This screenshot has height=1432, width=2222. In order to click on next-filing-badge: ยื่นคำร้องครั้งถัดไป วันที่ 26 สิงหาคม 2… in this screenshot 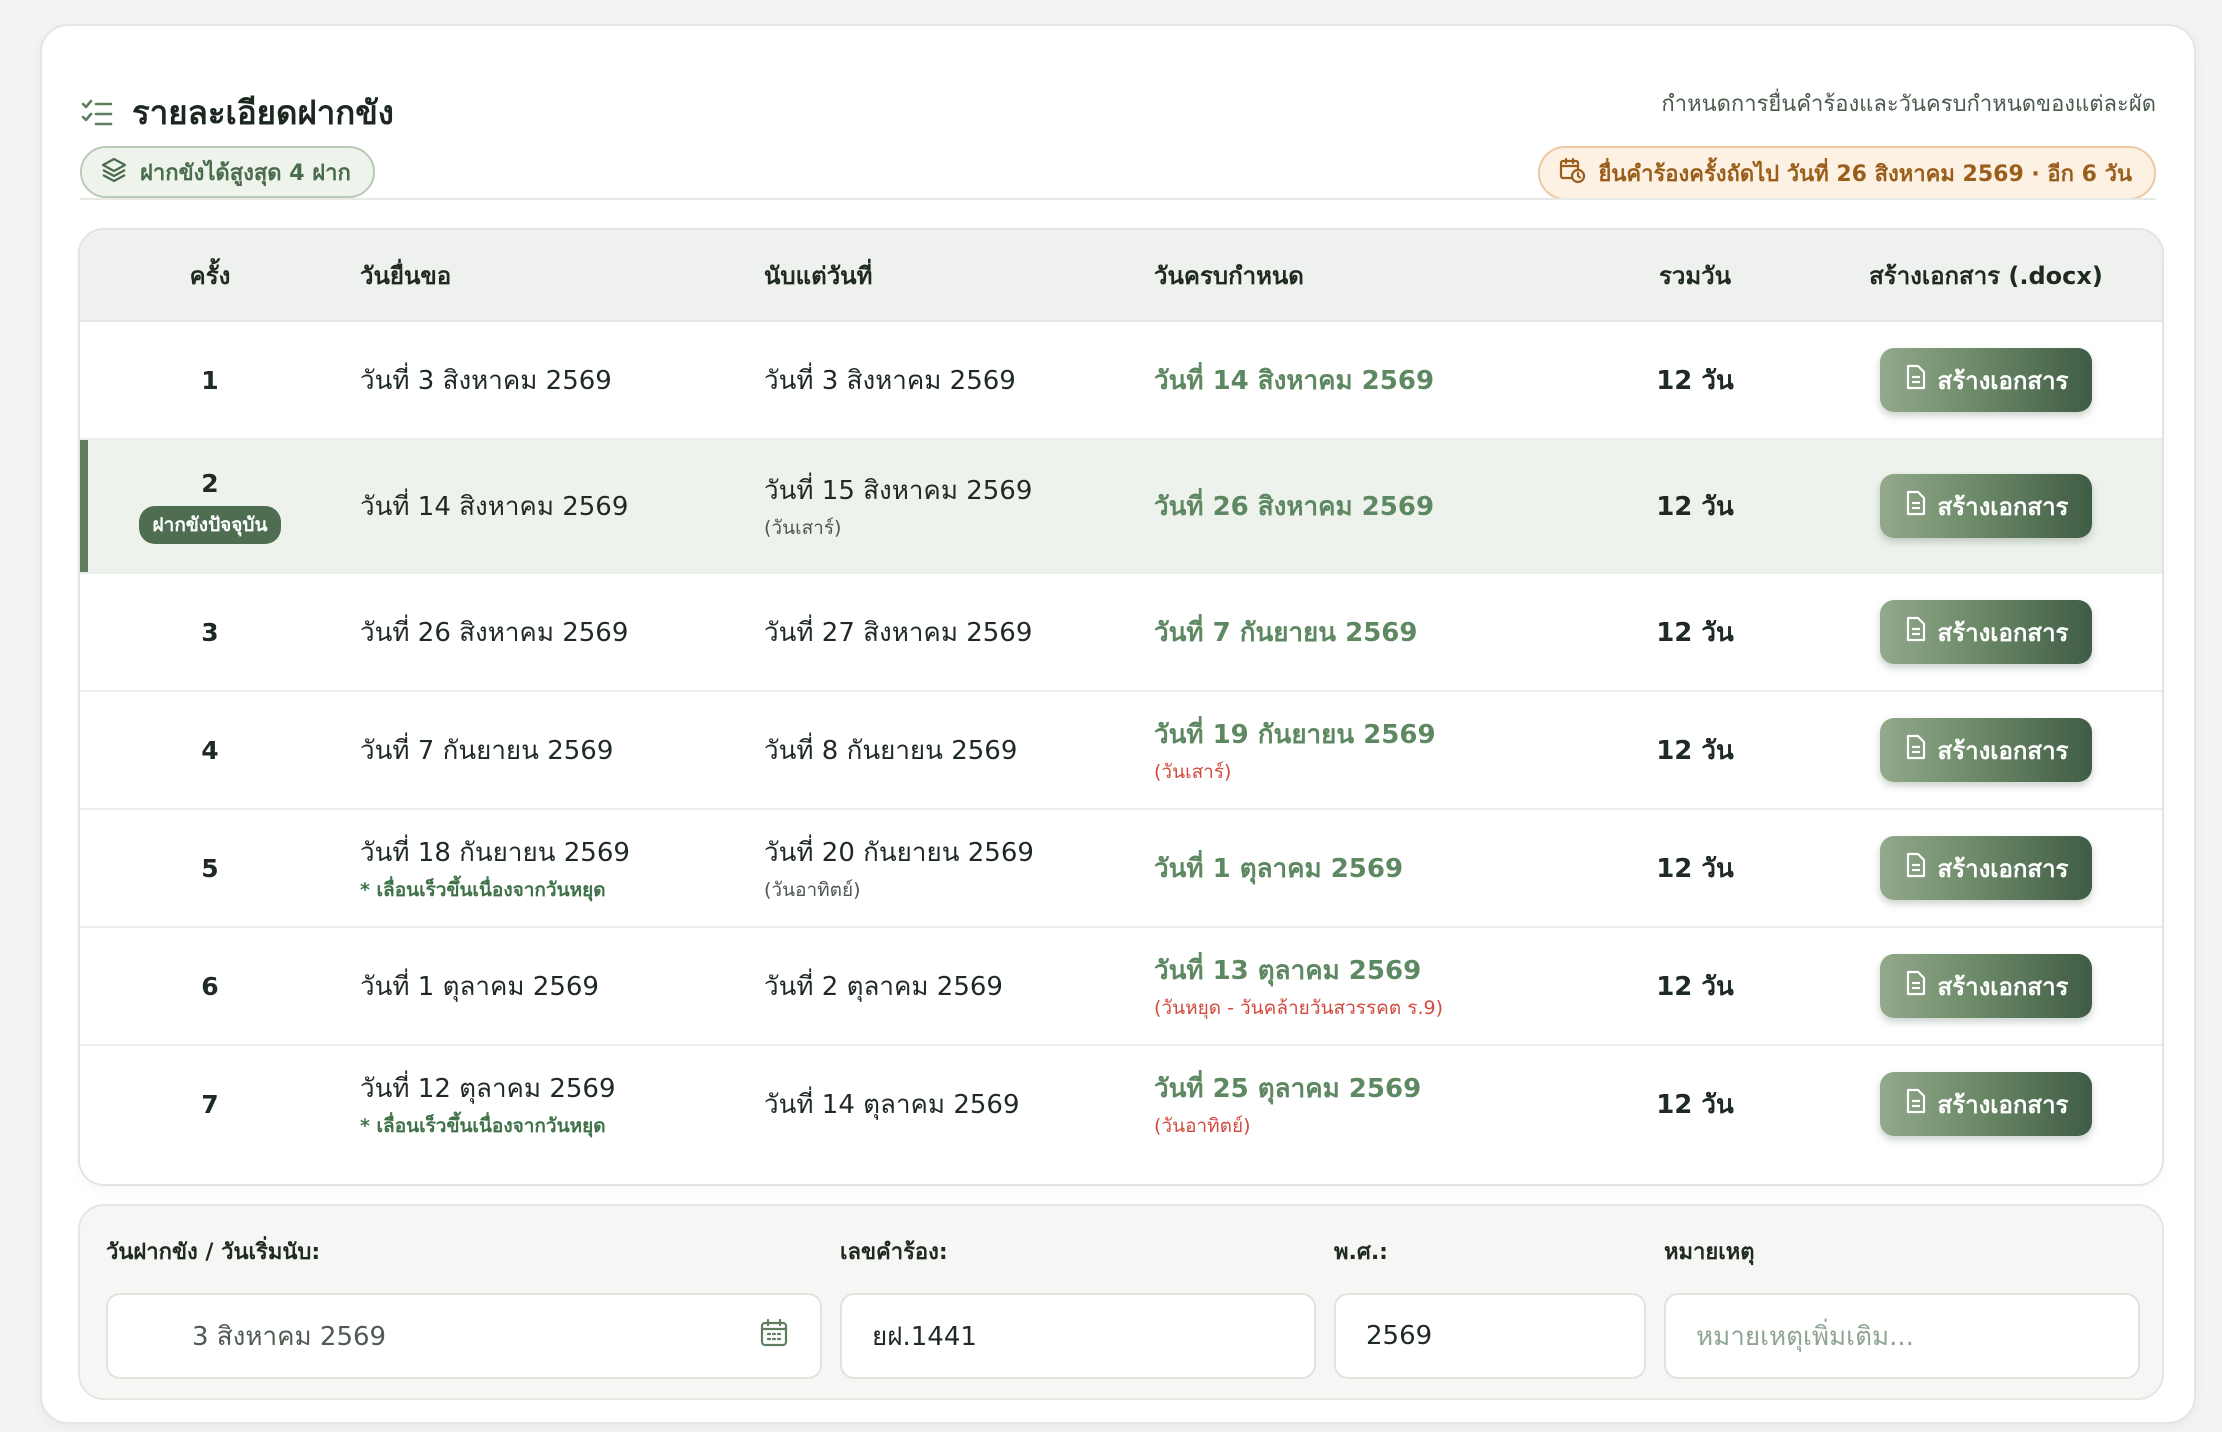, I will do `click(1847, 173)`.